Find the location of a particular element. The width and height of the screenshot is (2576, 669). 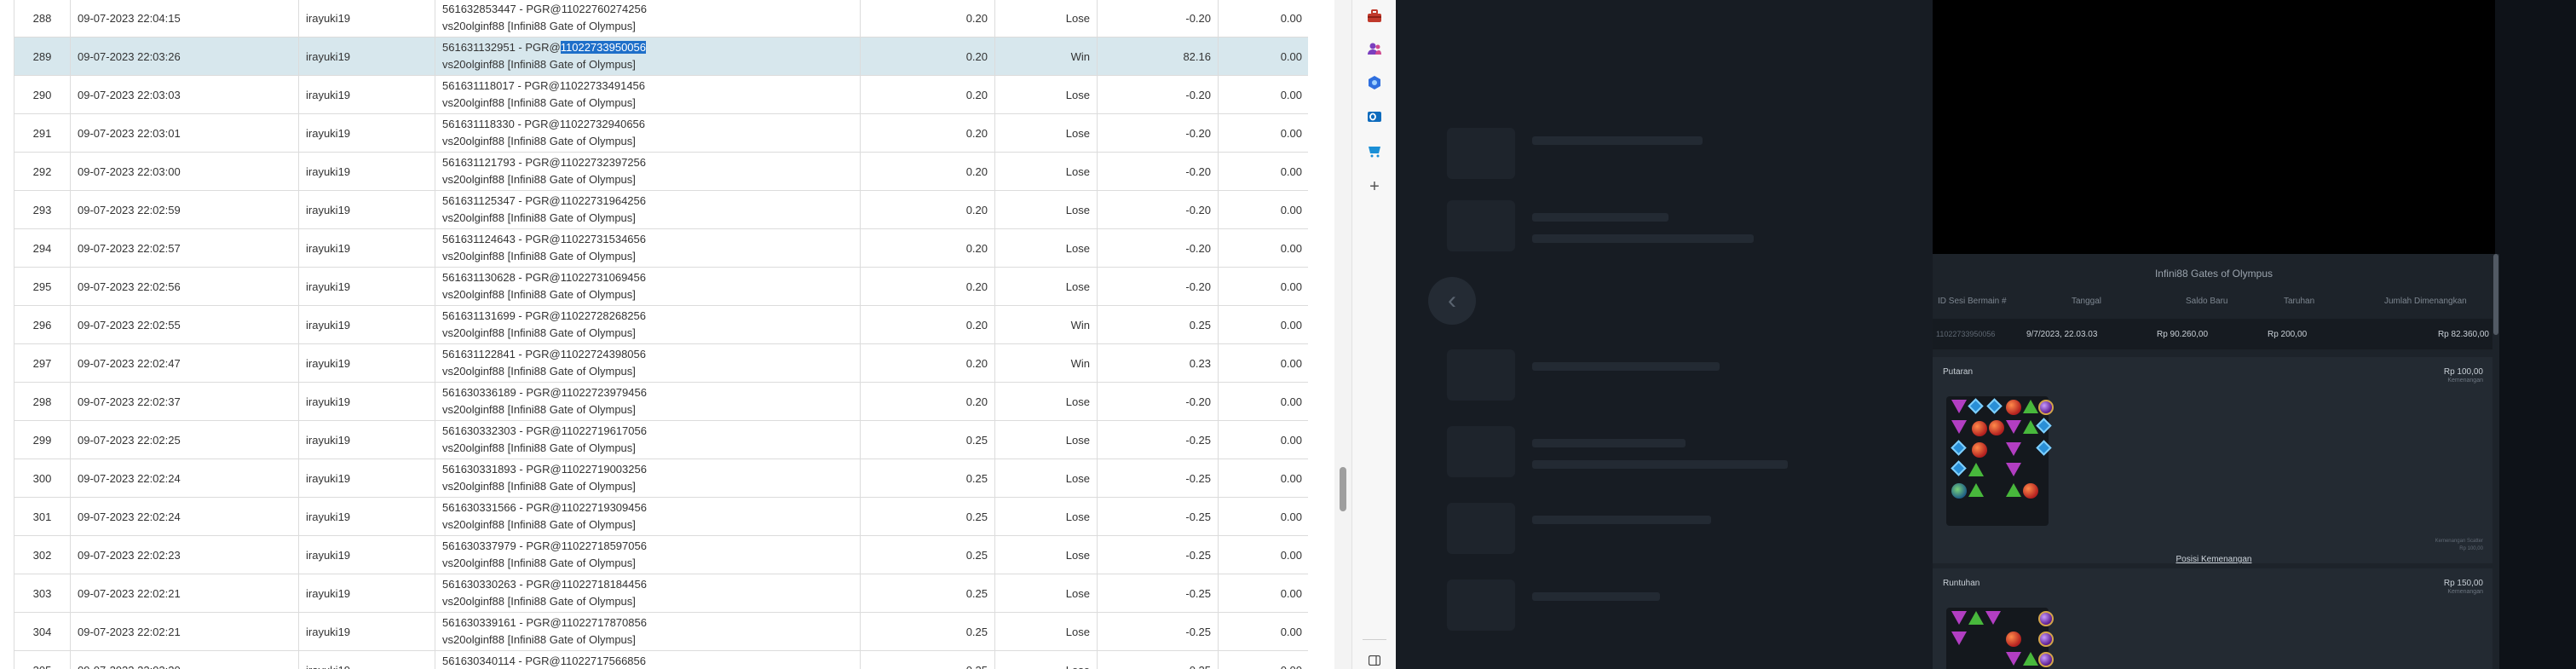

bet-datetime: 09-07-2023 22:03:26 is located at coordinates (184, 56).